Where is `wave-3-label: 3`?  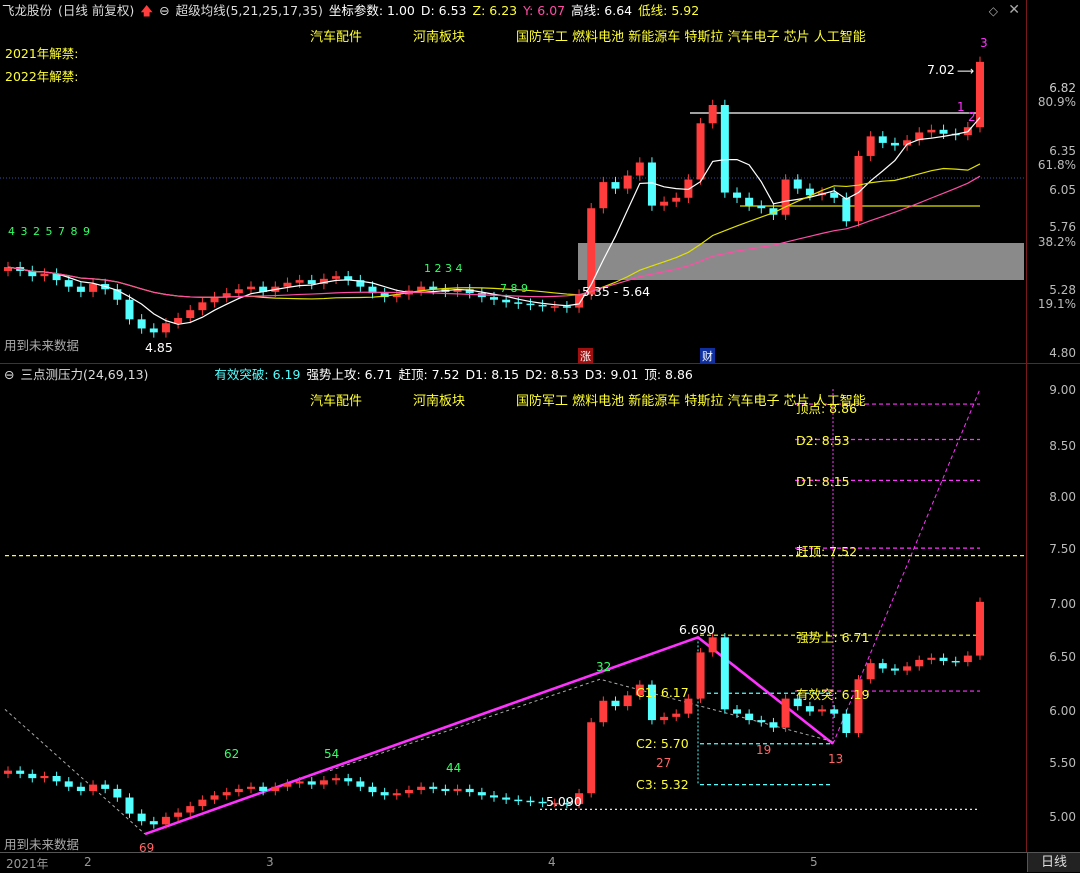
wave-3-label: 3 is located at coordinates (984, 43).